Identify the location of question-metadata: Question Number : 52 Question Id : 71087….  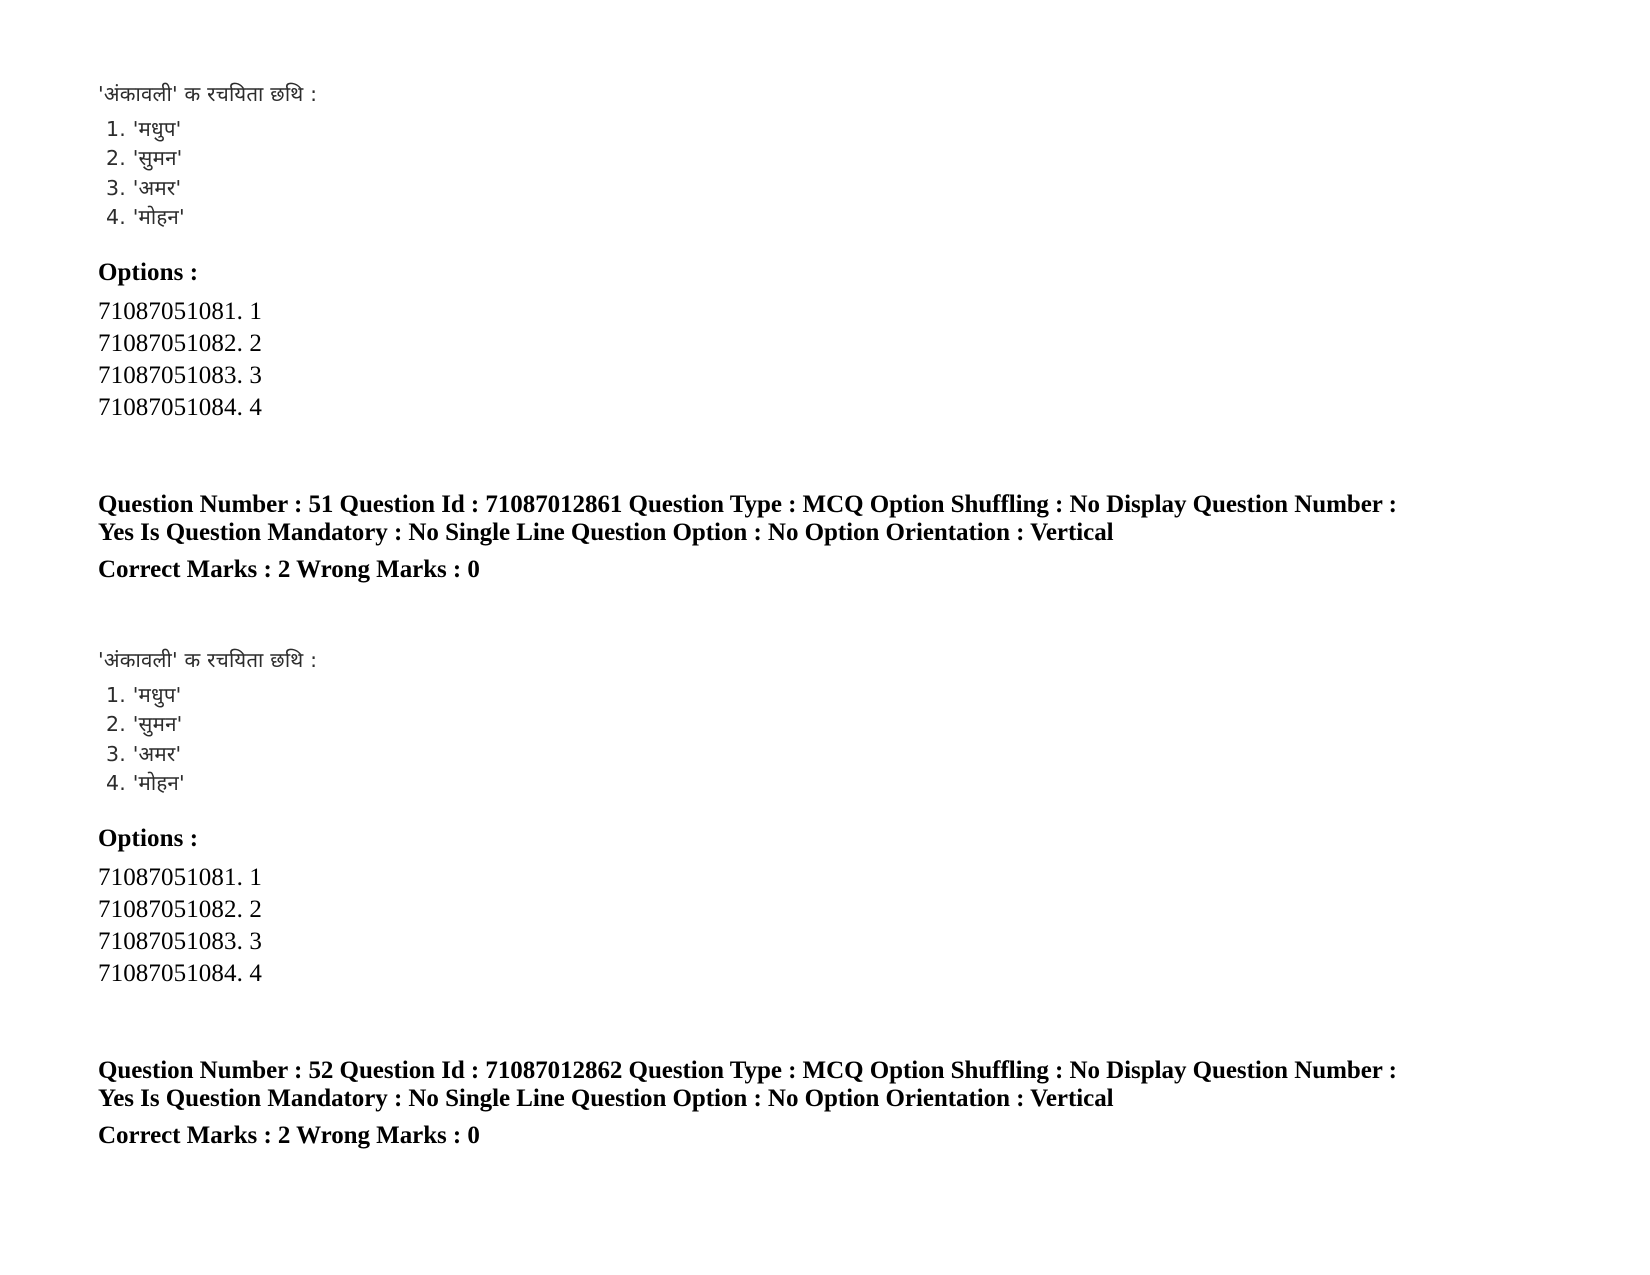
(763, 1104).